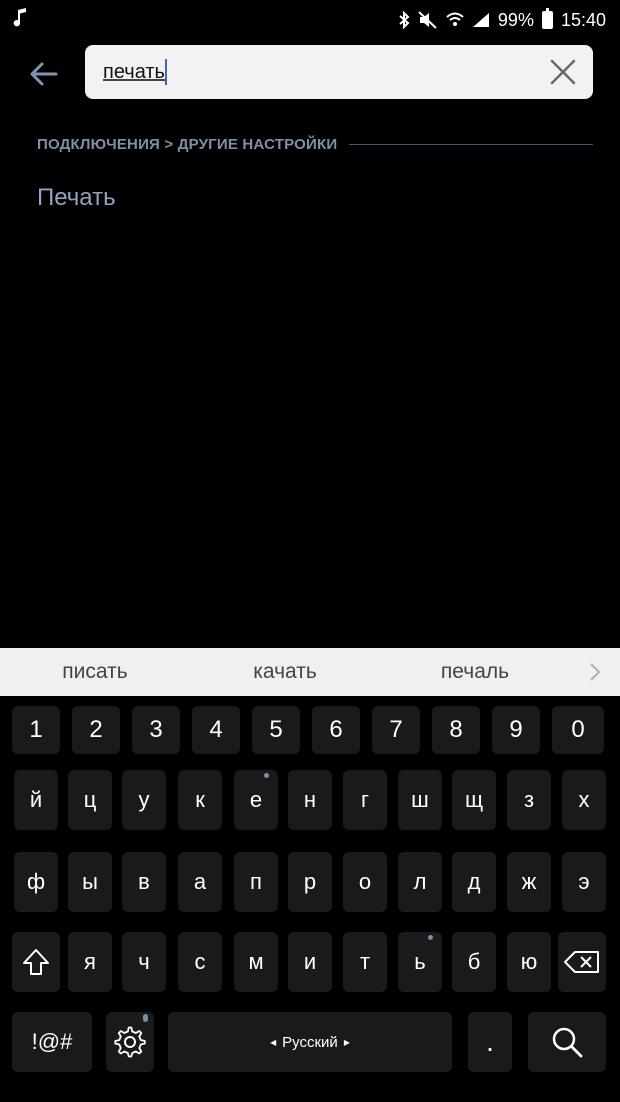  What do you see at coordinates (310, 882) in the screenshot?
I see `key-letter: р` at bounding box center [310, 882].